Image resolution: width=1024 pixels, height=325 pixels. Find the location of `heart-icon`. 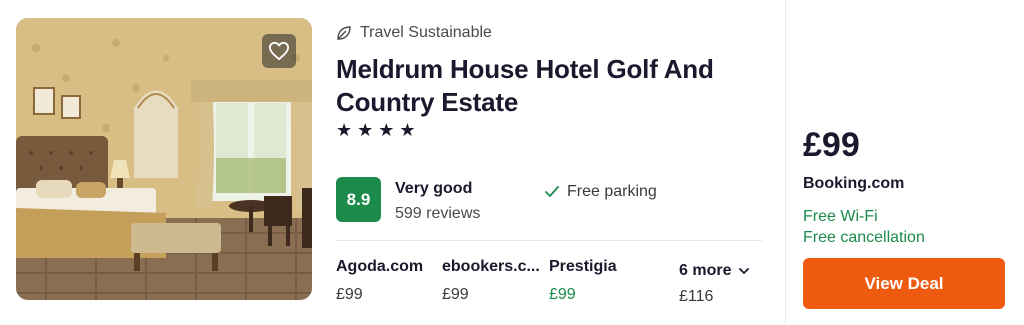

heart-icon is located at coordinates (278, 51).